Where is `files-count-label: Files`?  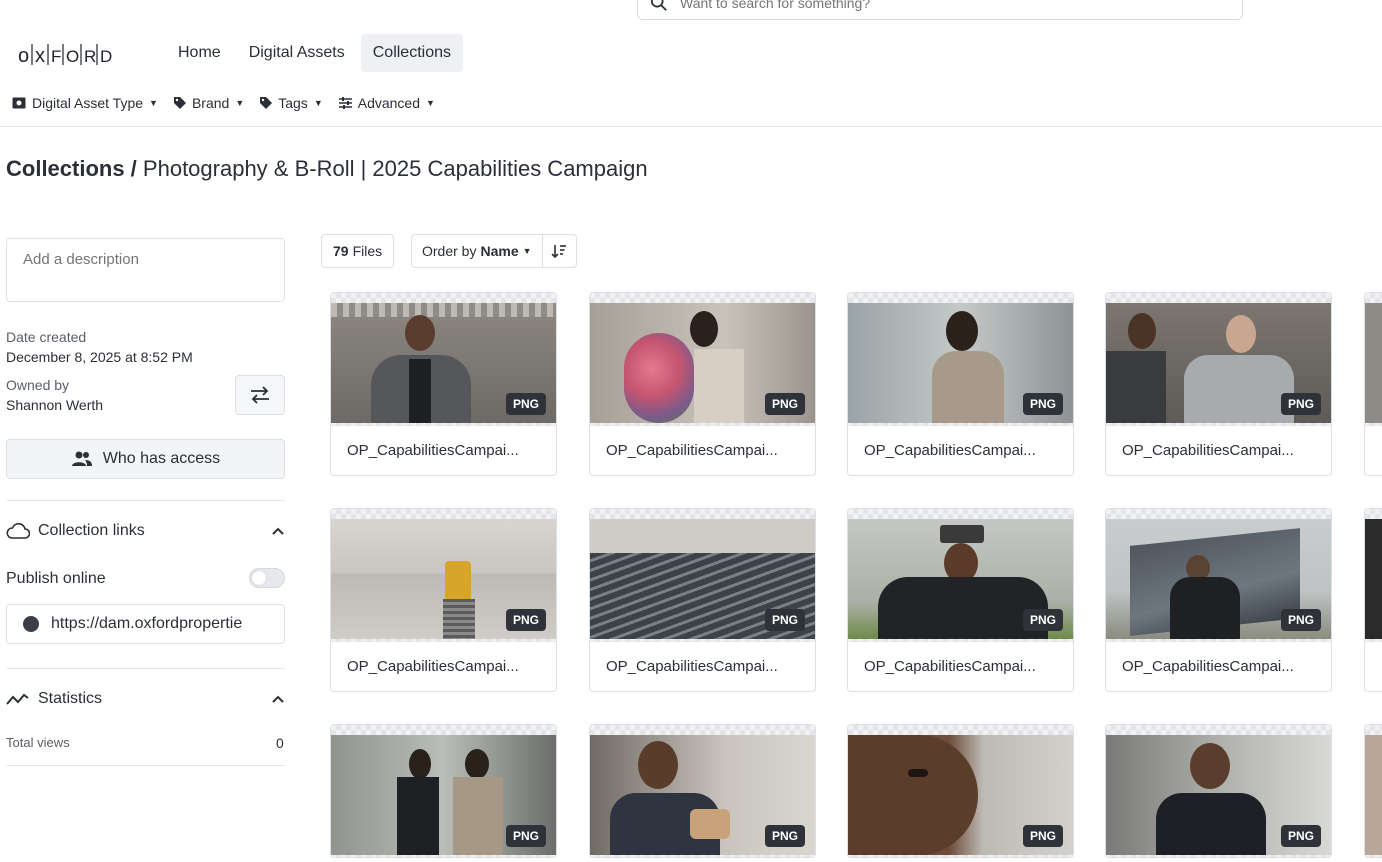
files-count-label: Files is located at coordinates (367, 251).